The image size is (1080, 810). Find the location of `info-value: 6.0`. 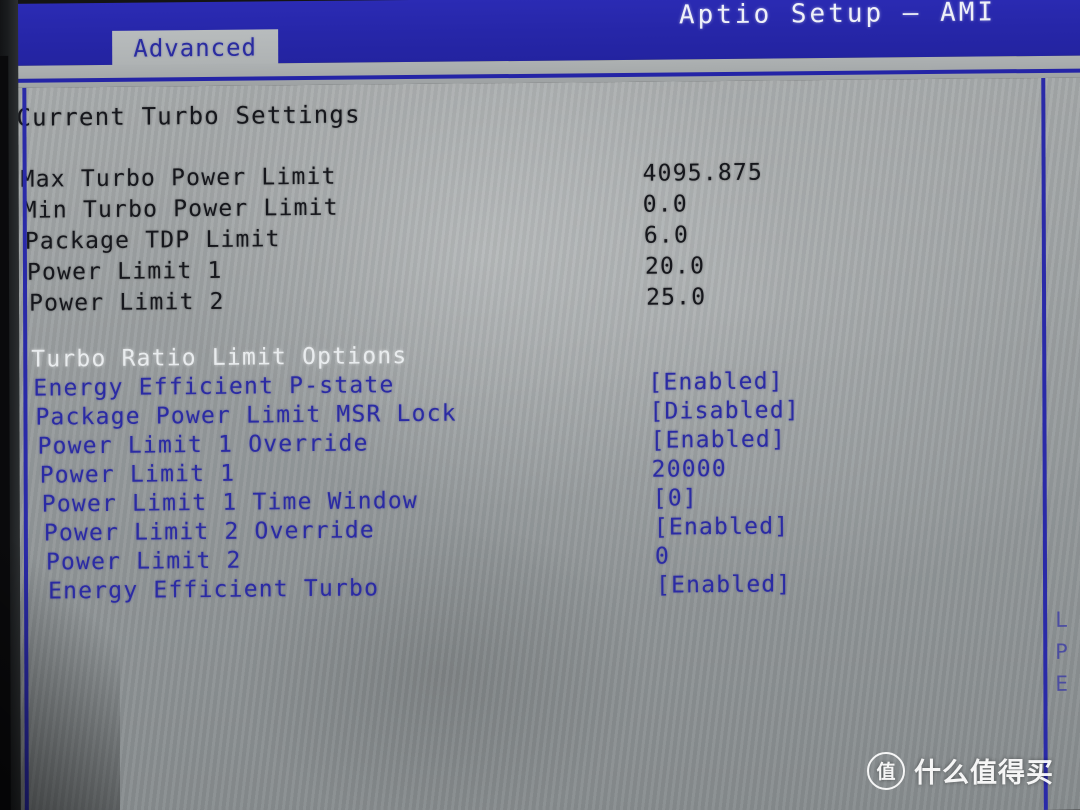

info-value: 6.0 is located at coordinates (666, 235).